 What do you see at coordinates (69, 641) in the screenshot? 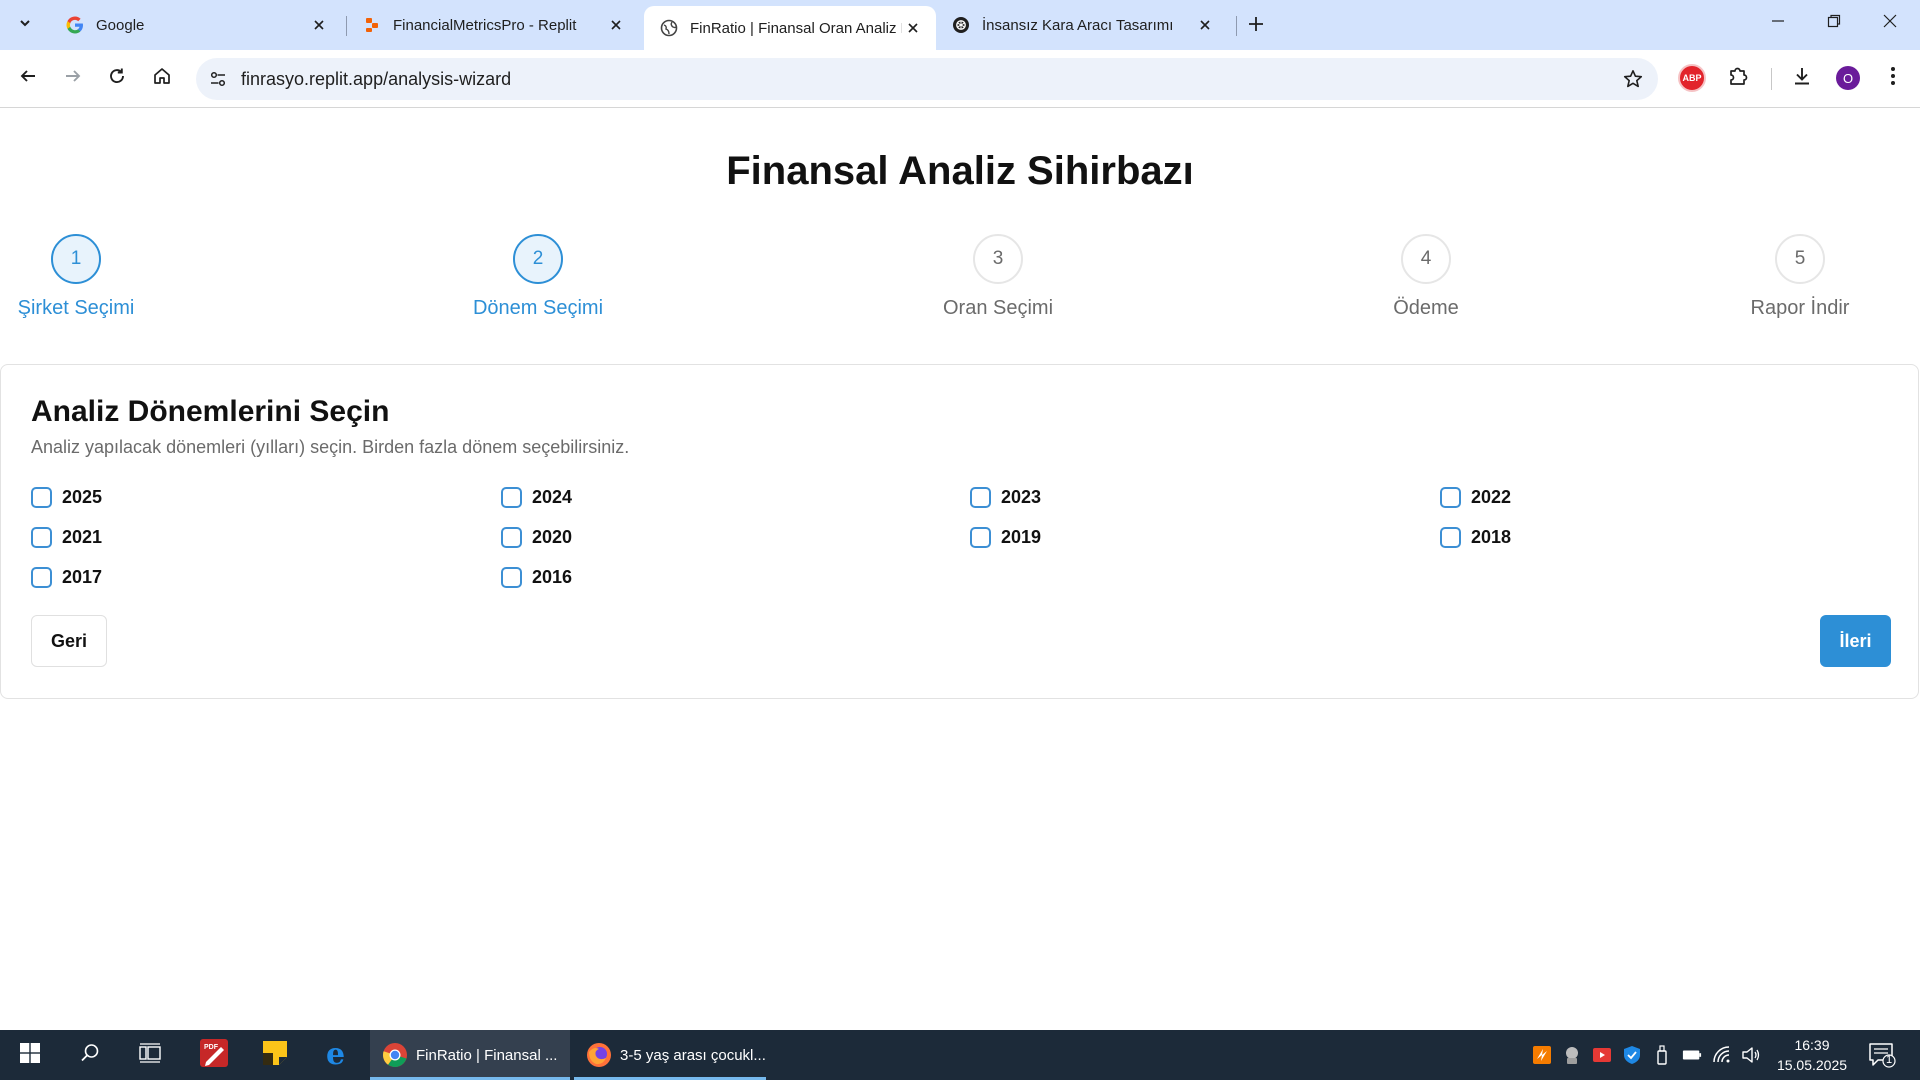
I see `back-button: Geri` at bounding box center [69, 641].